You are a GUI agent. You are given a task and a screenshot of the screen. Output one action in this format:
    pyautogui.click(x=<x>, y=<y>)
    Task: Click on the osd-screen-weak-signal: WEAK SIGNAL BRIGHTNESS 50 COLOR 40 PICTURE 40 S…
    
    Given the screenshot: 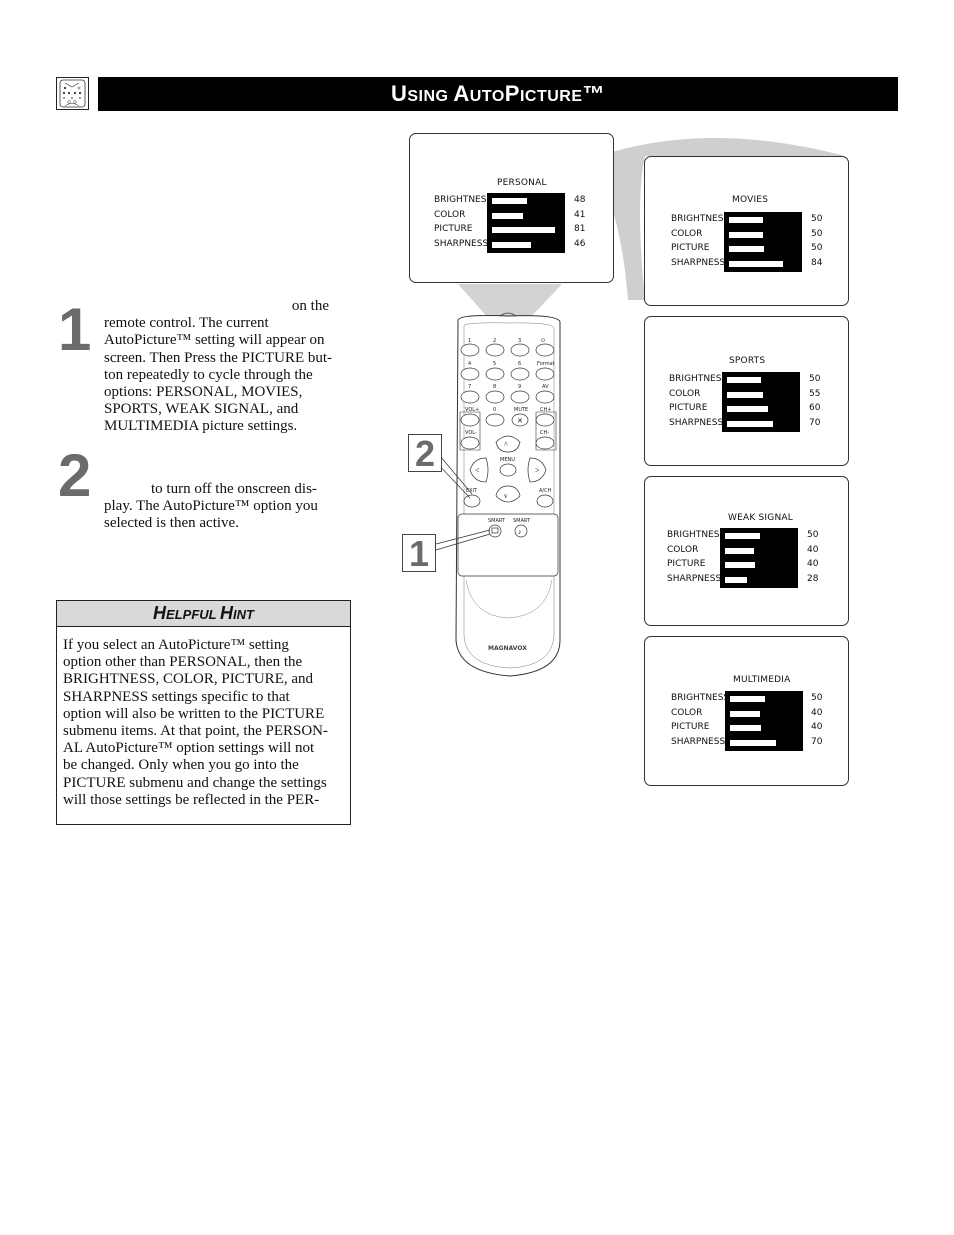 What is the action you would take?
    pyautogui.click(x=746, y=551)
    